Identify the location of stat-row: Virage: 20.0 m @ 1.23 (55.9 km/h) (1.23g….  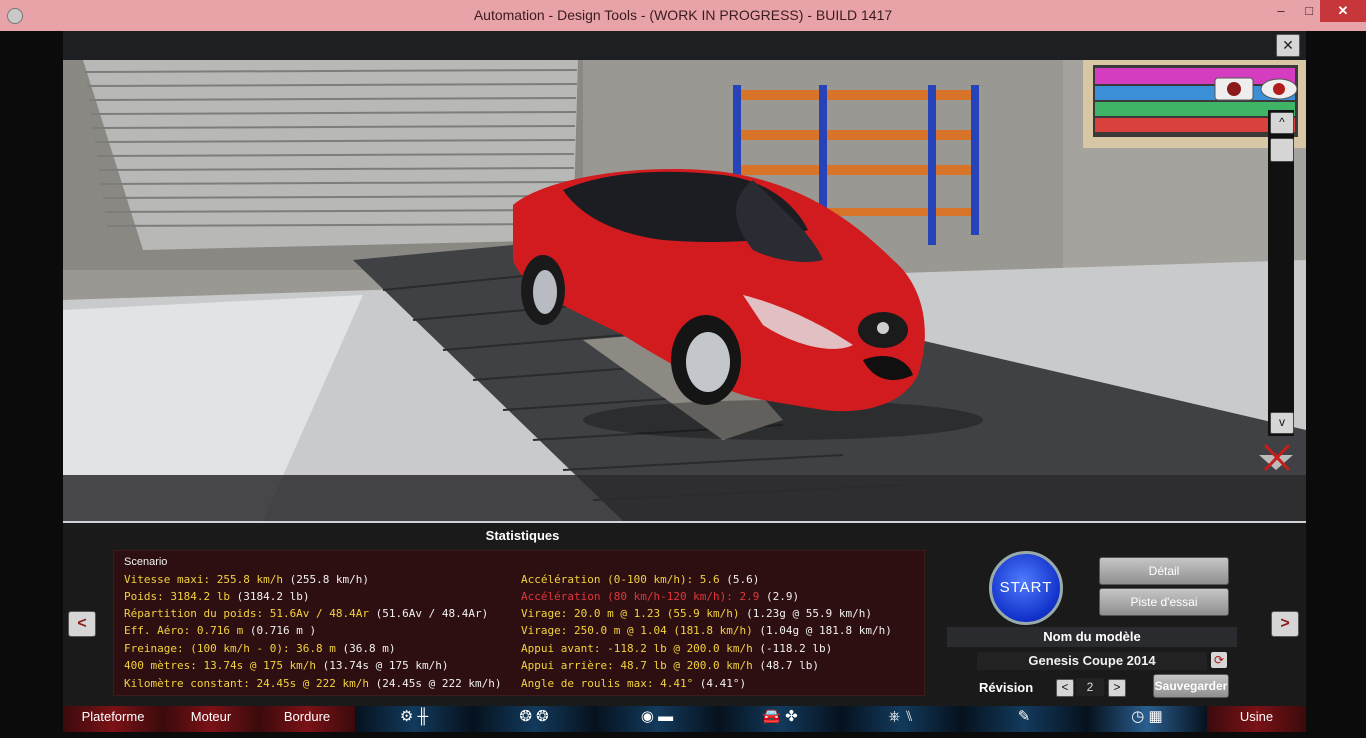
(696, 613).